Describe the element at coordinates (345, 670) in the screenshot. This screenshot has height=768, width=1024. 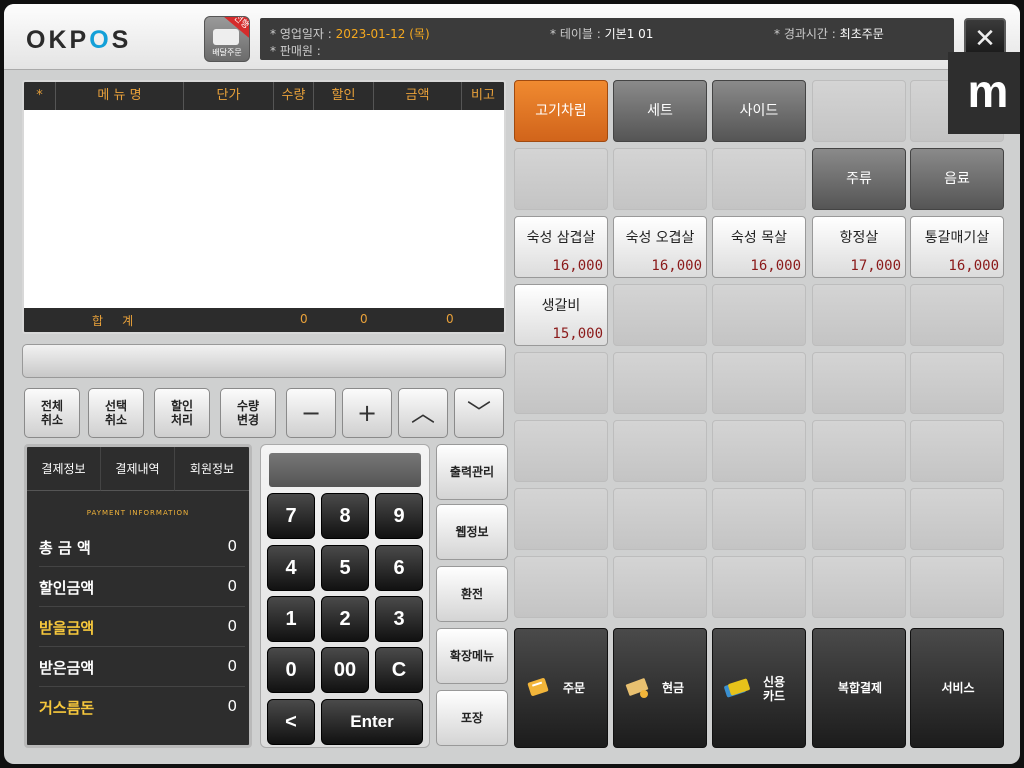
I see `key-00: 00` at that location.